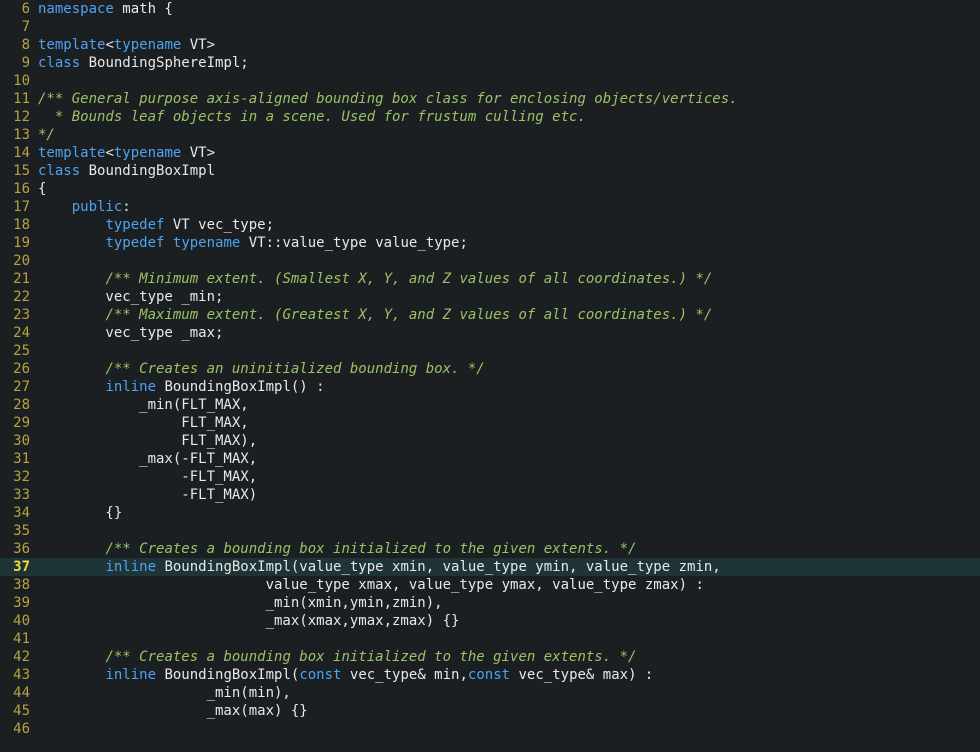 The image size is (980, 752). Describe the element at coordinates (490, 423) in the screenshot. I see `code-line: 29 FLT_MAX,` at that location.